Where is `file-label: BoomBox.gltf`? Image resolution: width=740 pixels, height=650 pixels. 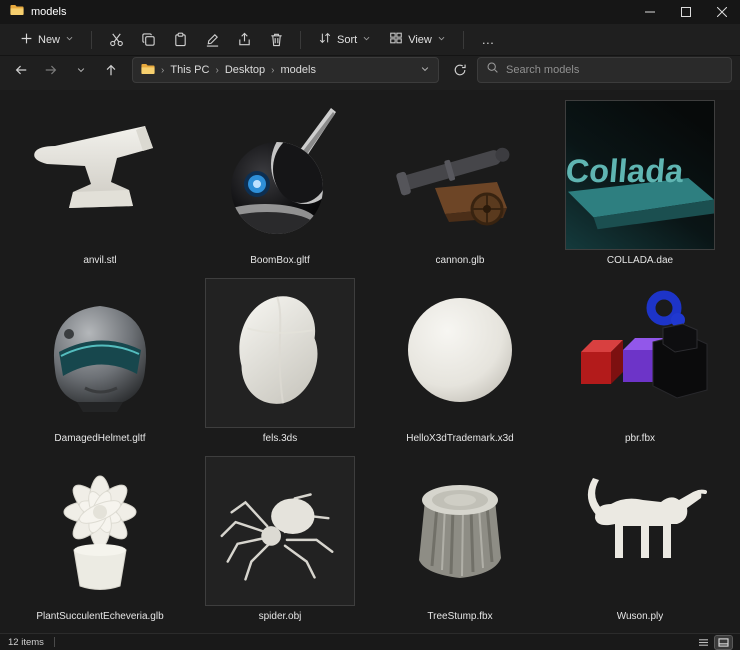 file-label: BoomBox.gltf is located at coordinates (280, 260).